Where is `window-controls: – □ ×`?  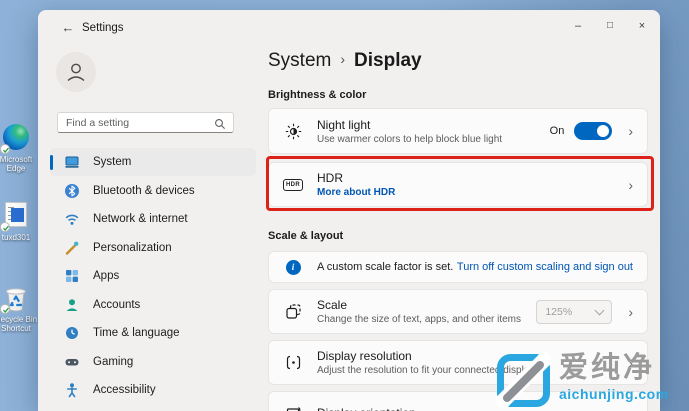 window-controls: – □ × is located at coordinates (610, 26).